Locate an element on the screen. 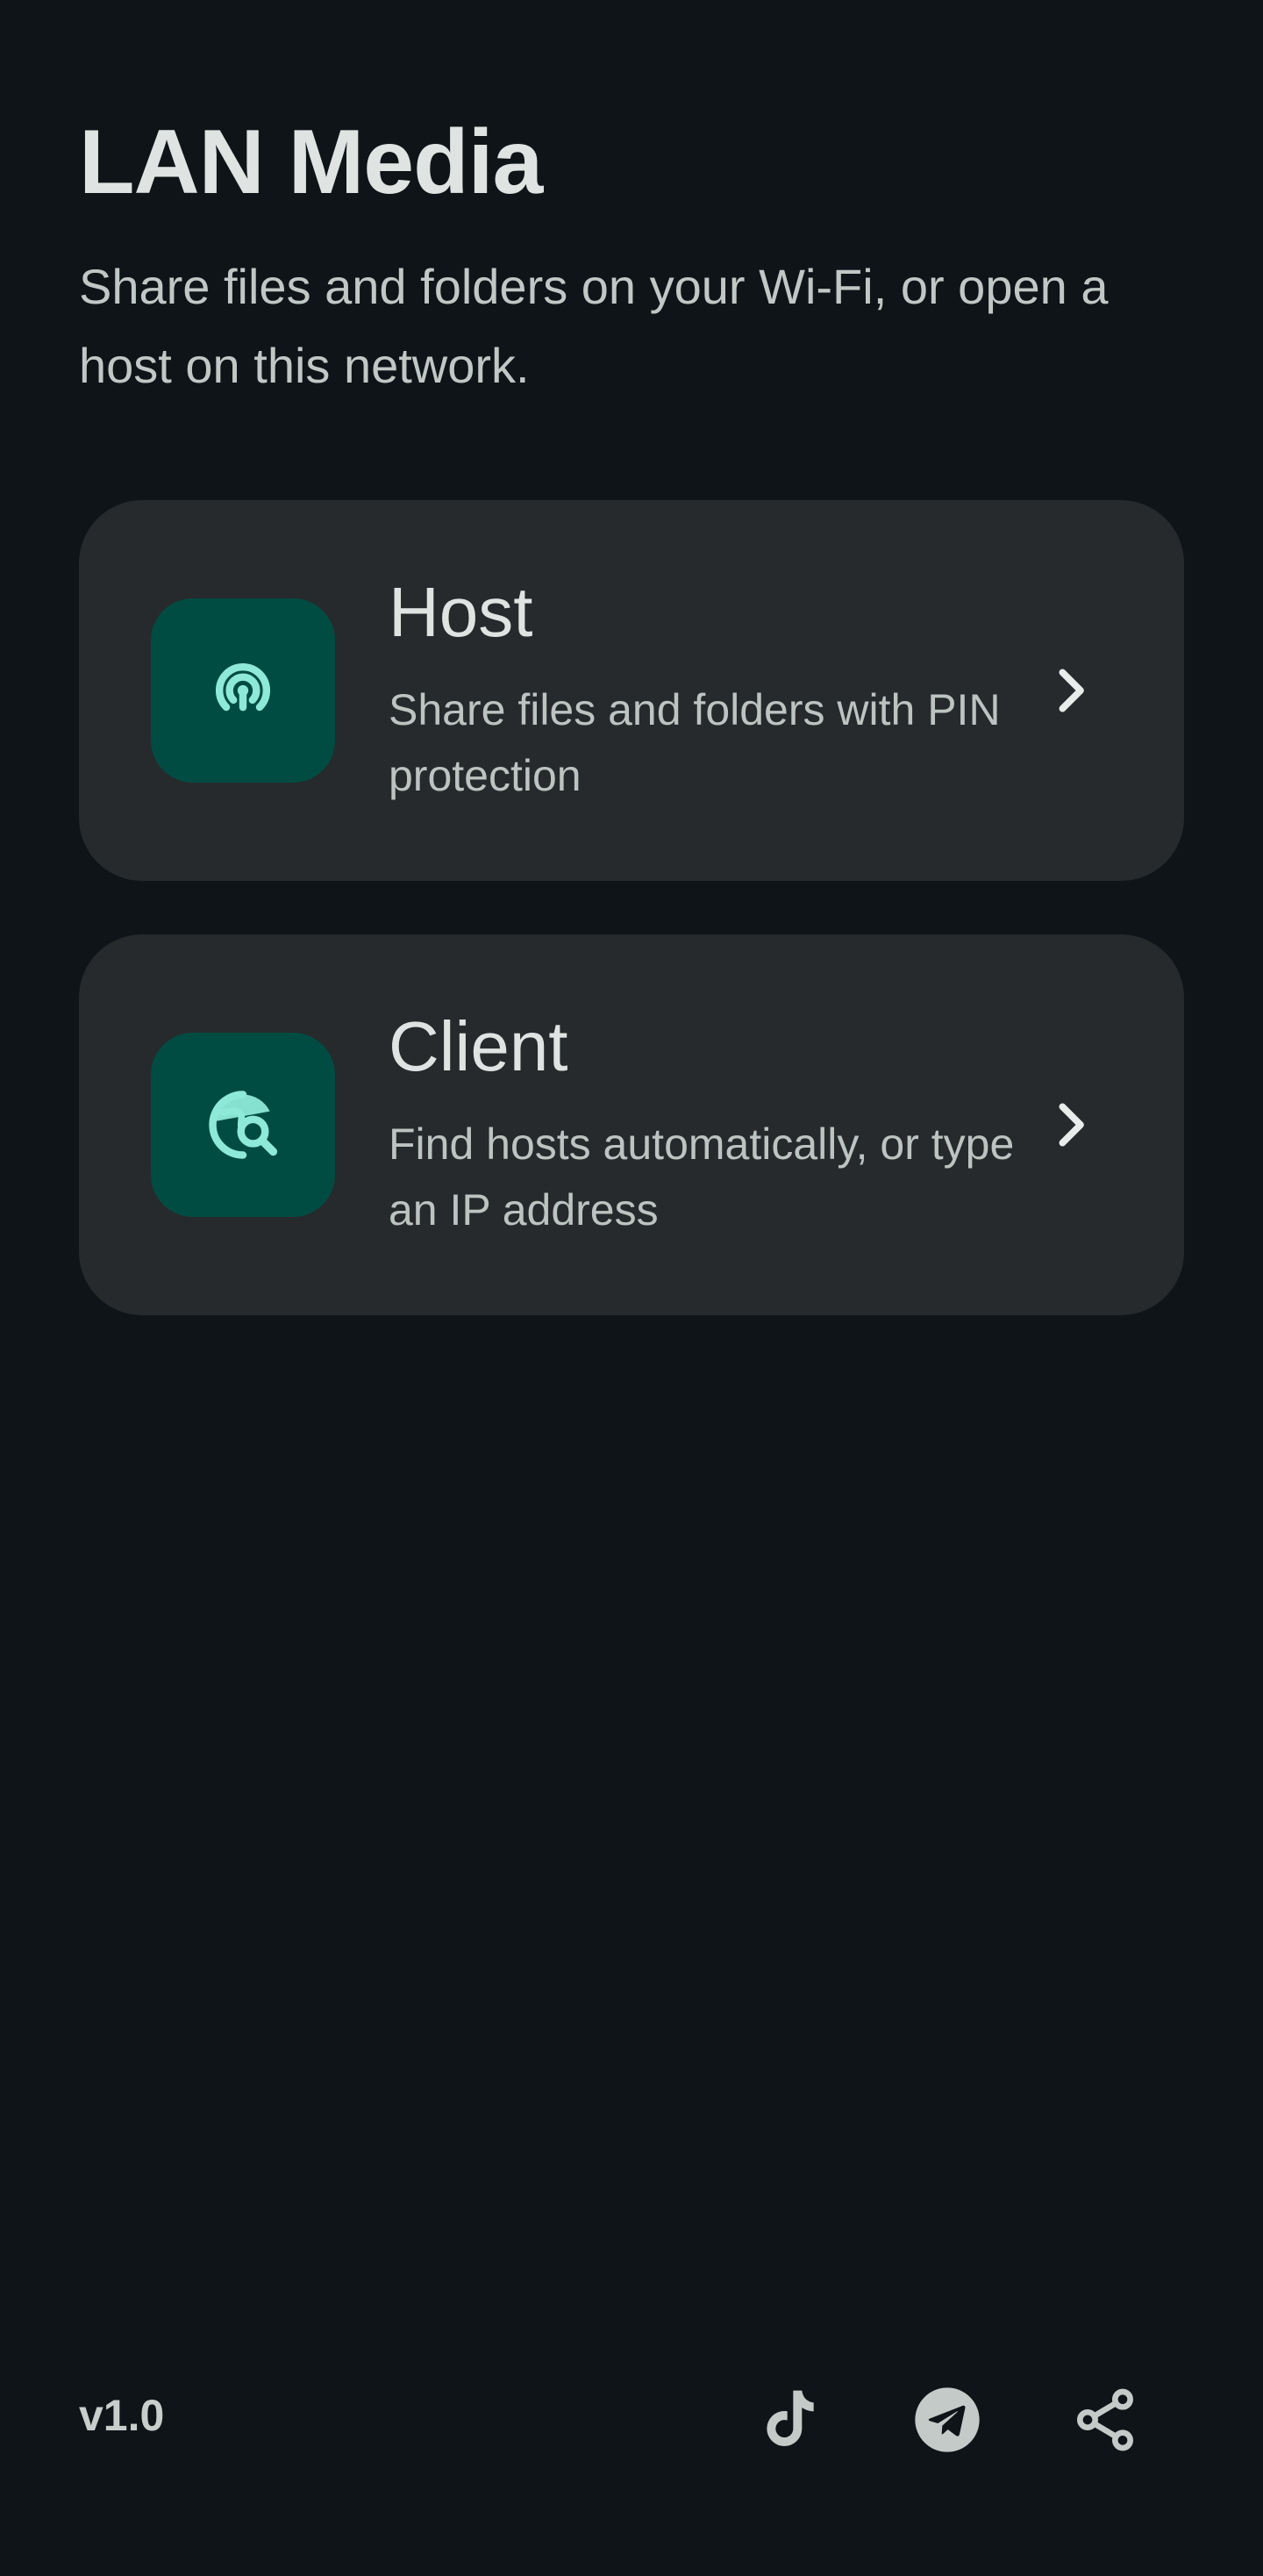  telegram-button is located at coordinates (947, 2419).